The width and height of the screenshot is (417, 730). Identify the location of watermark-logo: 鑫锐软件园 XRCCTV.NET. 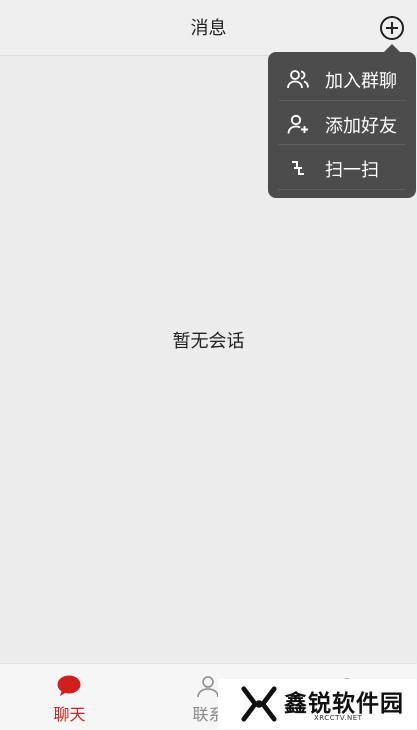
(317, 704).